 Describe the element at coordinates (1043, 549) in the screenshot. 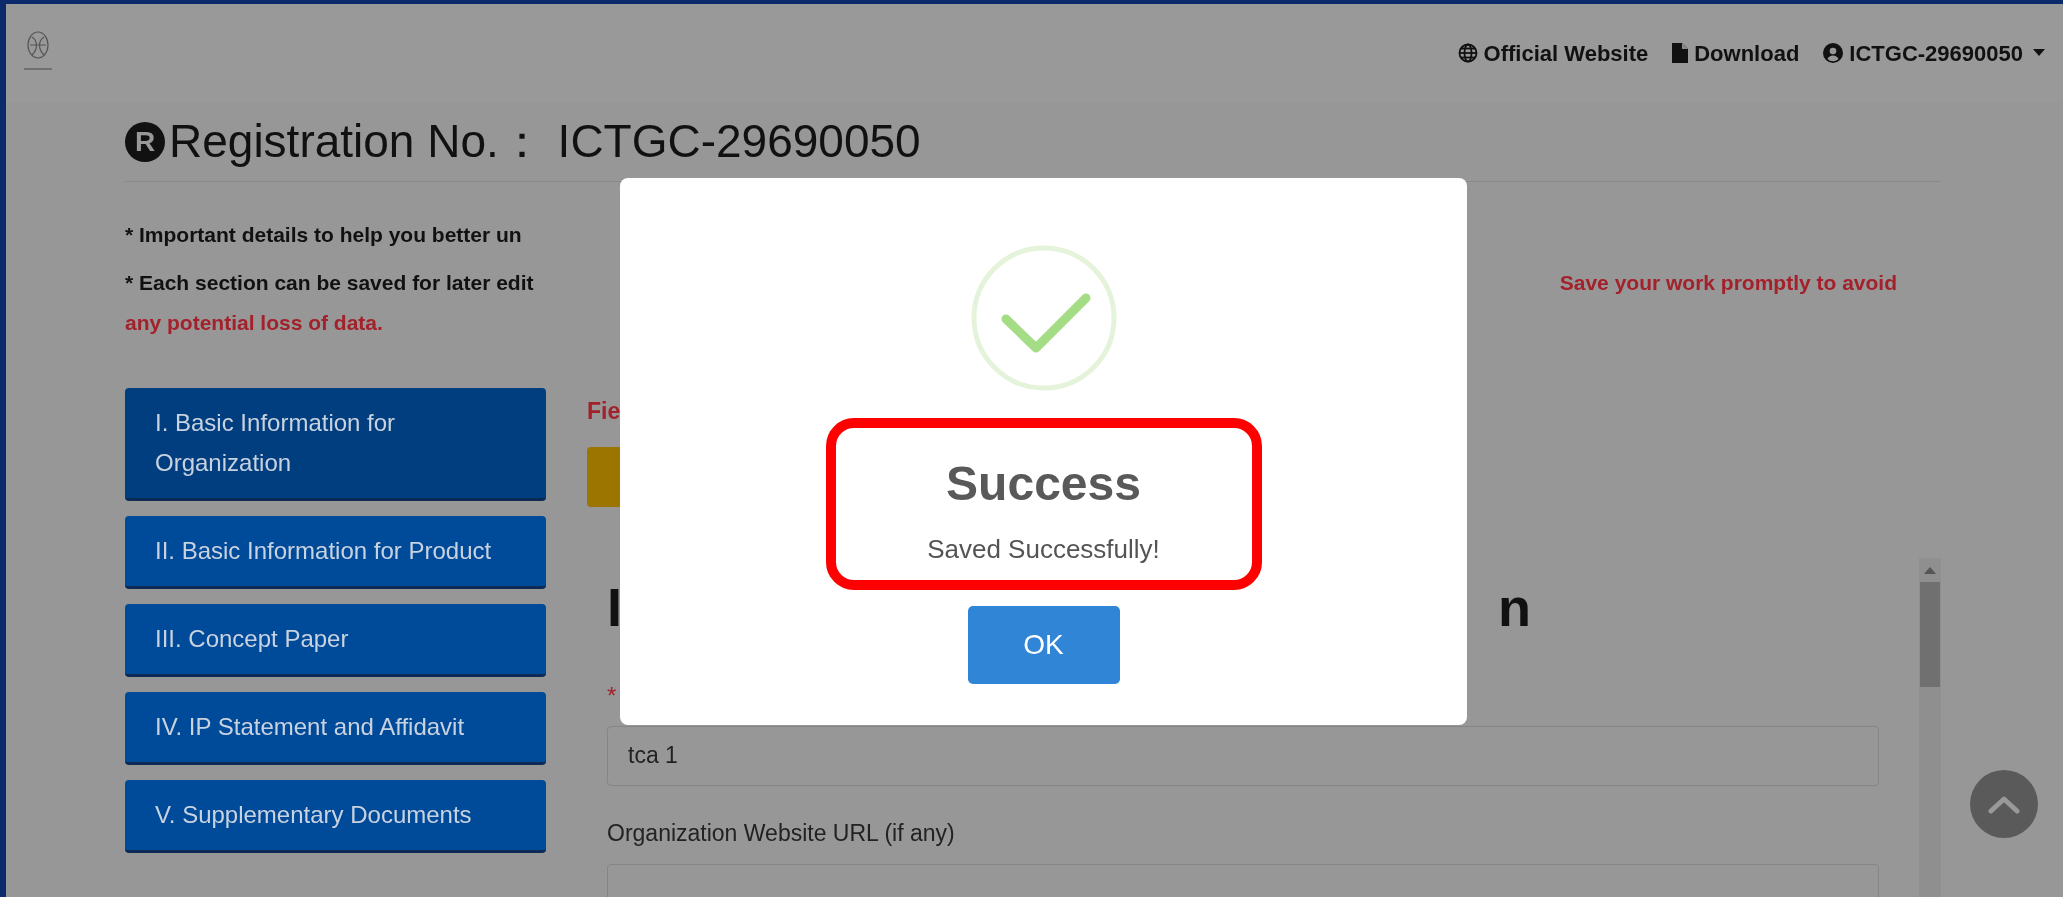

I see `dialog-message: Saved Successfully!` at that location.